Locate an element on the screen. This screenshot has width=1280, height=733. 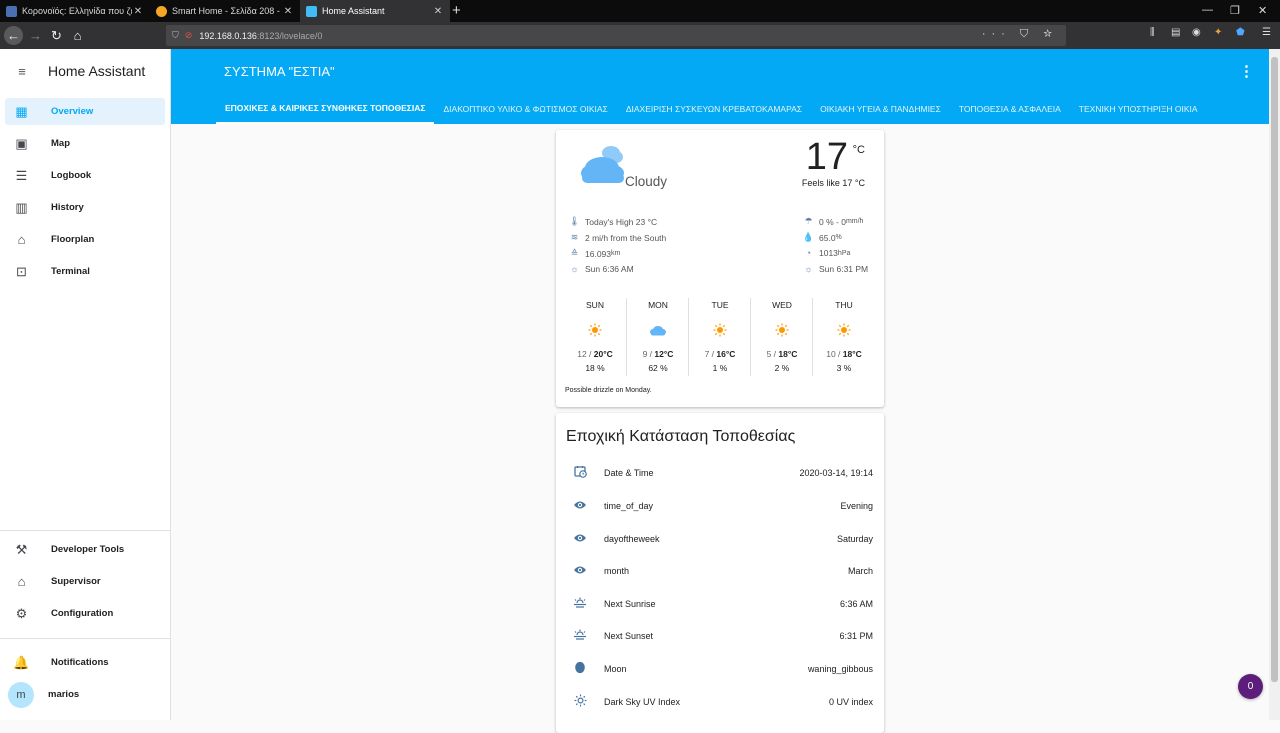
moon-icon is located at coordinates (580, 669).